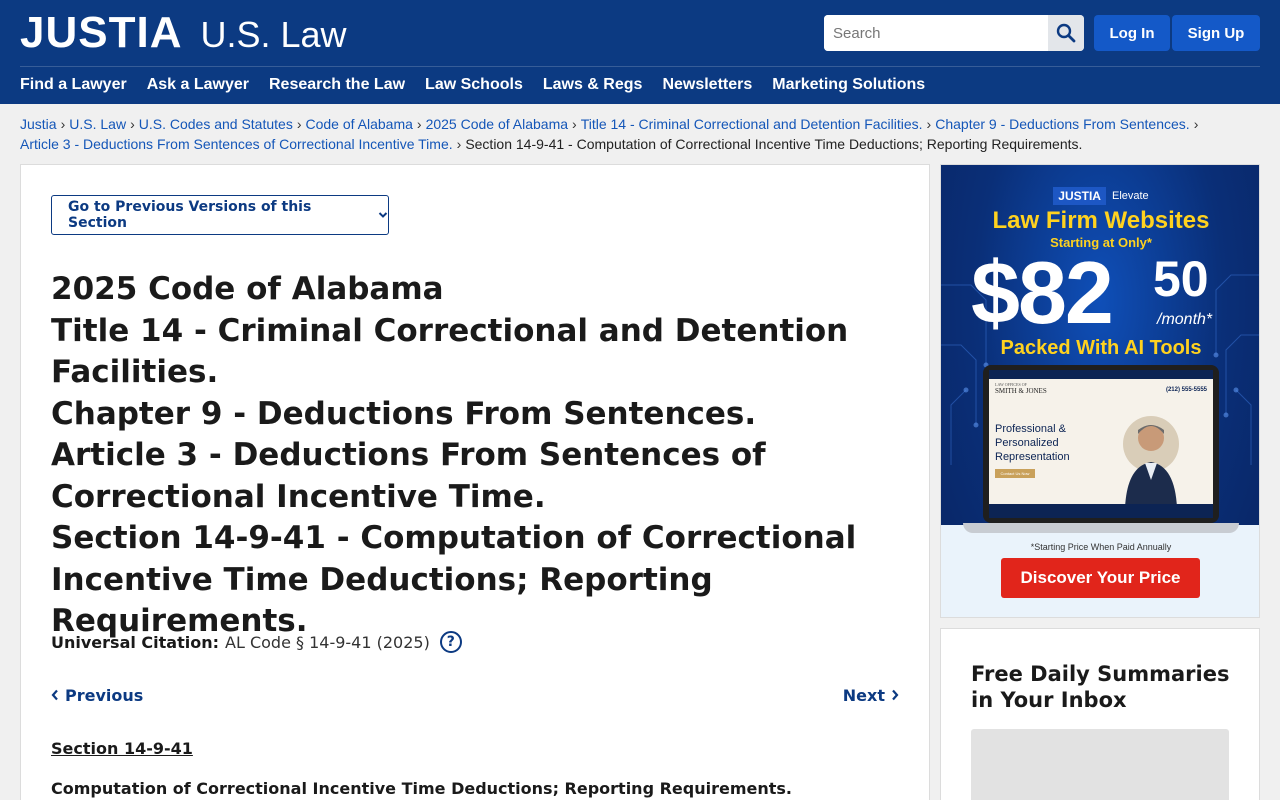 This screenshot has width=1280, height=800. What do you see at coordinates (1100, 578) in the screenshot?
I see `discover-price-button: Discover Your Price` at bounding box center [1100, 578].